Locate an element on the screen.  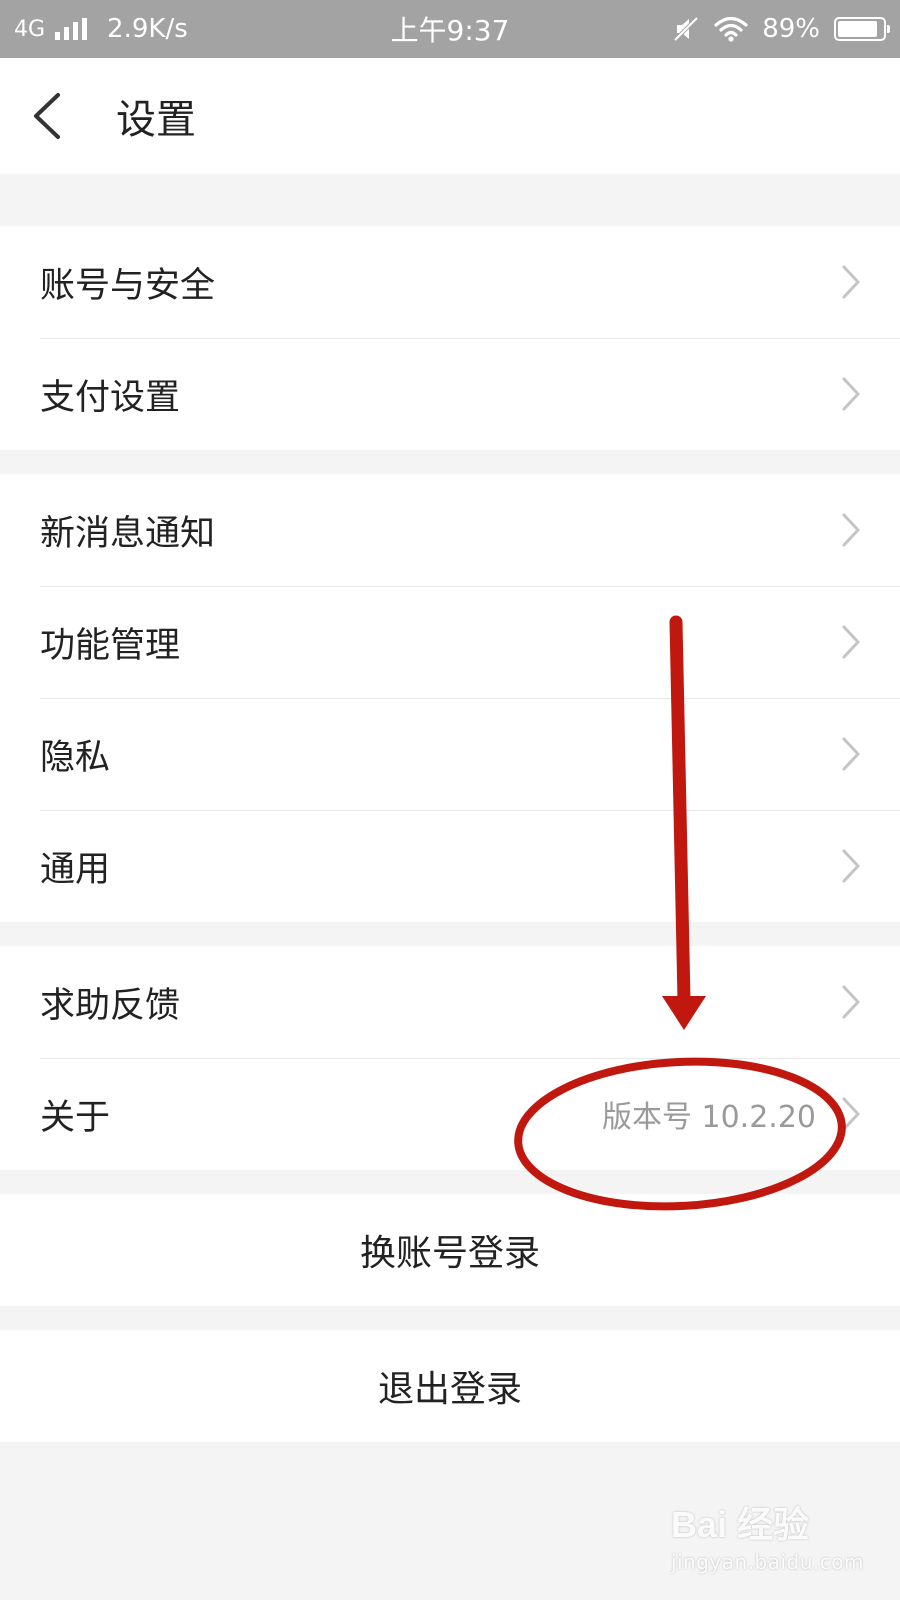
row-label: 新消息通知 is located at coordinates (128, 533).